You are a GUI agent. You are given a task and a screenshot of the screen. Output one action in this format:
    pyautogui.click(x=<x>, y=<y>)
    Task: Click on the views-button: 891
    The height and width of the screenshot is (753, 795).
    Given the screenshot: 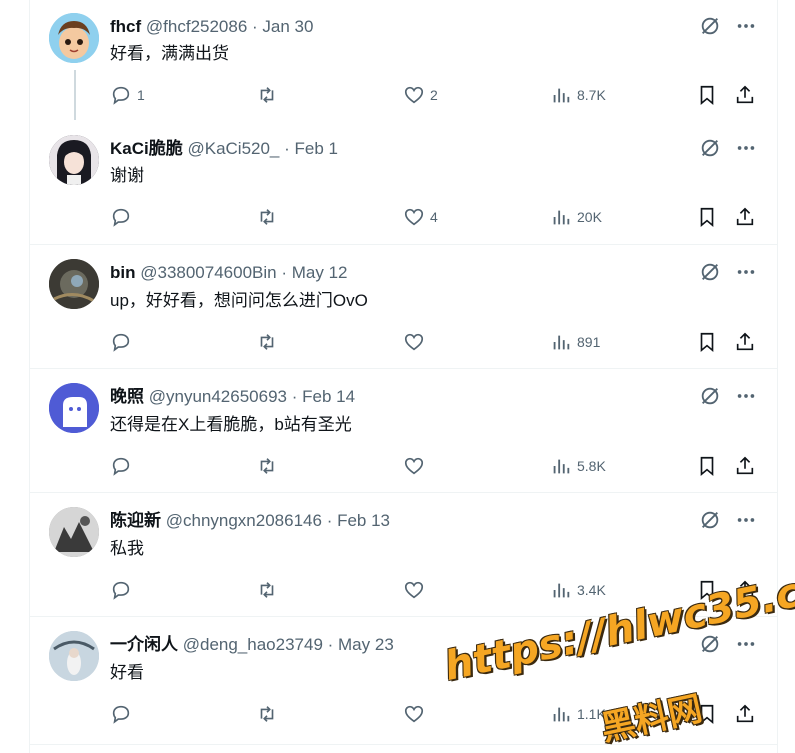 What is the action you would take?
    pyautogui.click(x=575, y=342)
    